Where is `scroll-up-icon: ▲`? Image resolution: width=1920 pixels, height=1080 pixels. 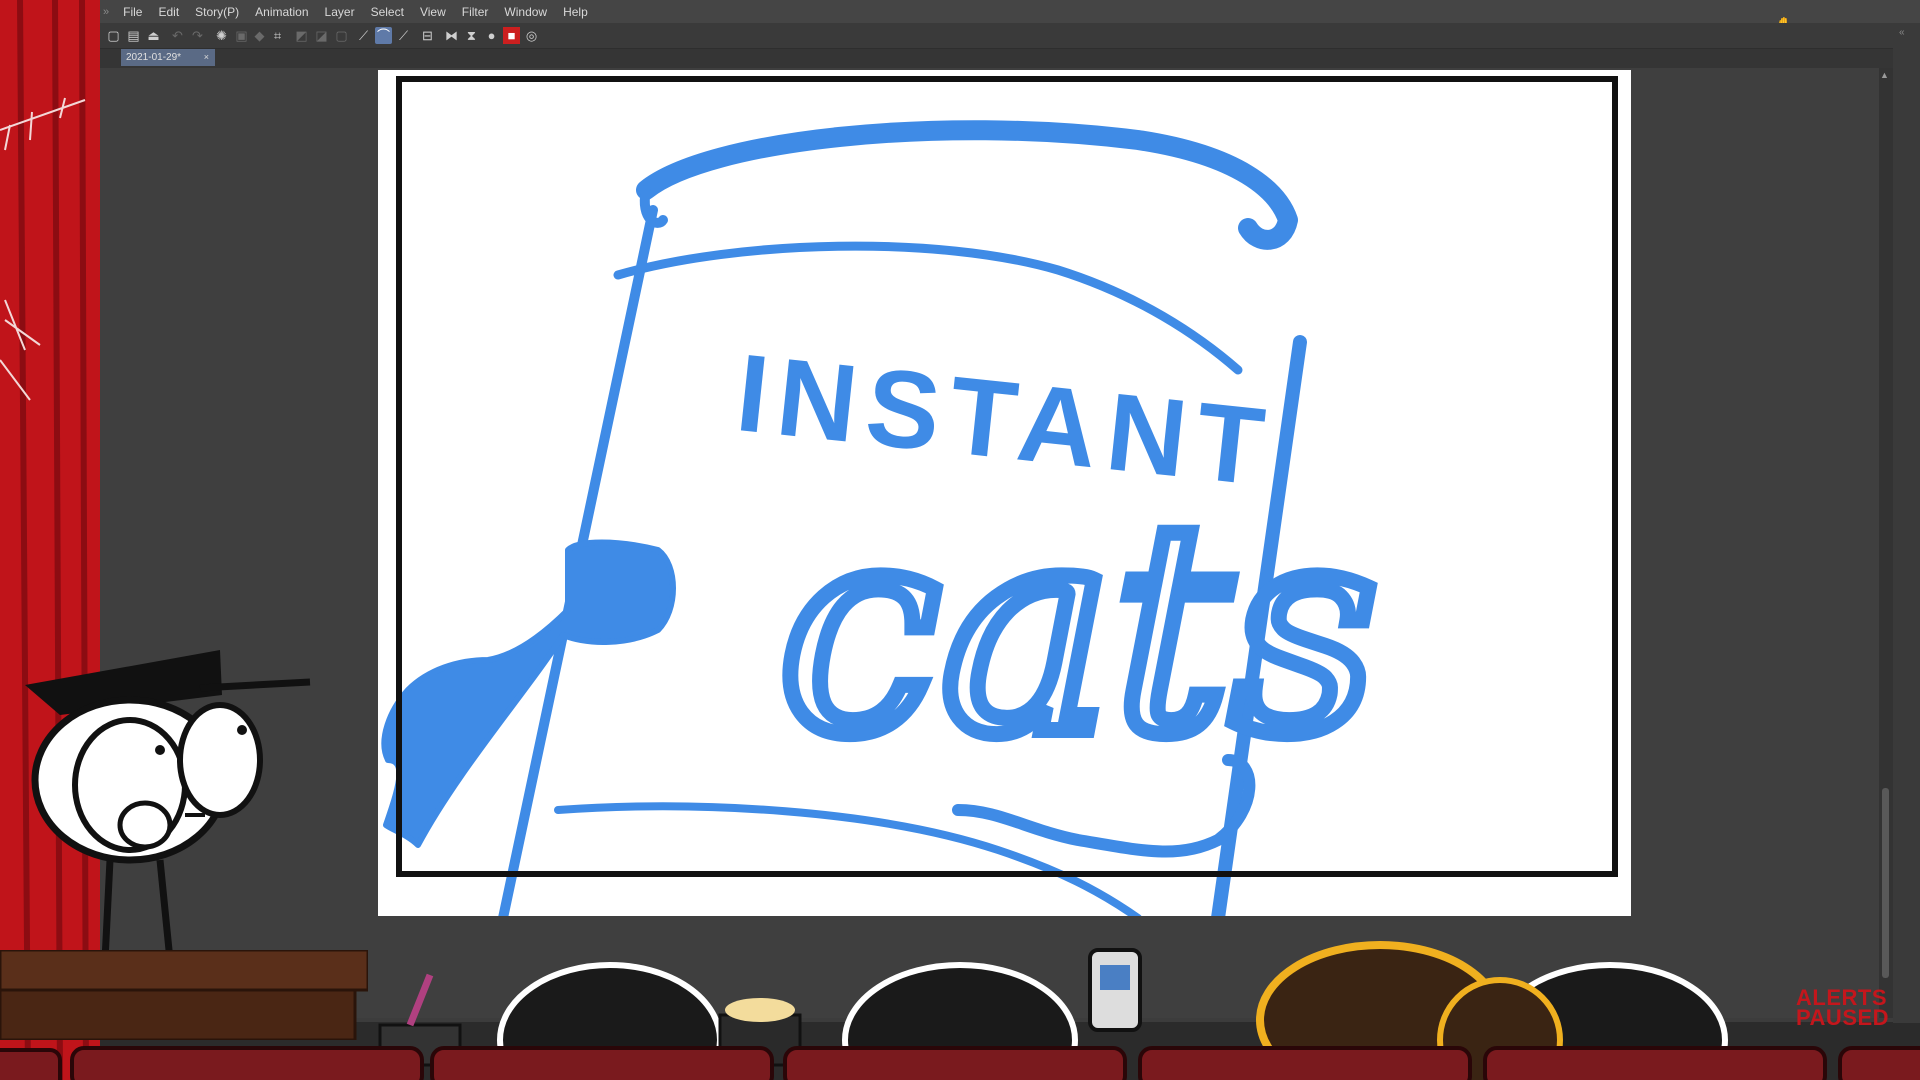 scroll-up-icon: ▲ is located at coordinates (1884, 75).